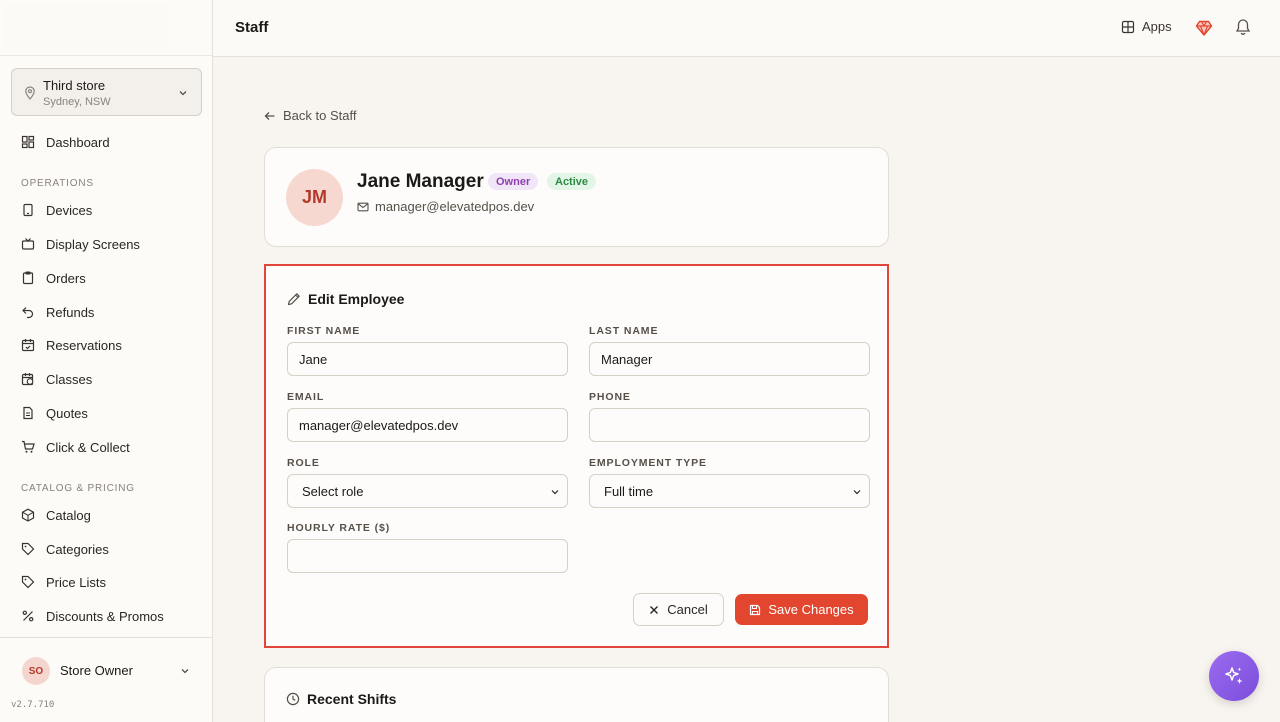 The height and width of the screenshot is (722, 1280). Describe the element at coordinates (74, 85) in the screenshot. I see `store-name: Third store` at that location.